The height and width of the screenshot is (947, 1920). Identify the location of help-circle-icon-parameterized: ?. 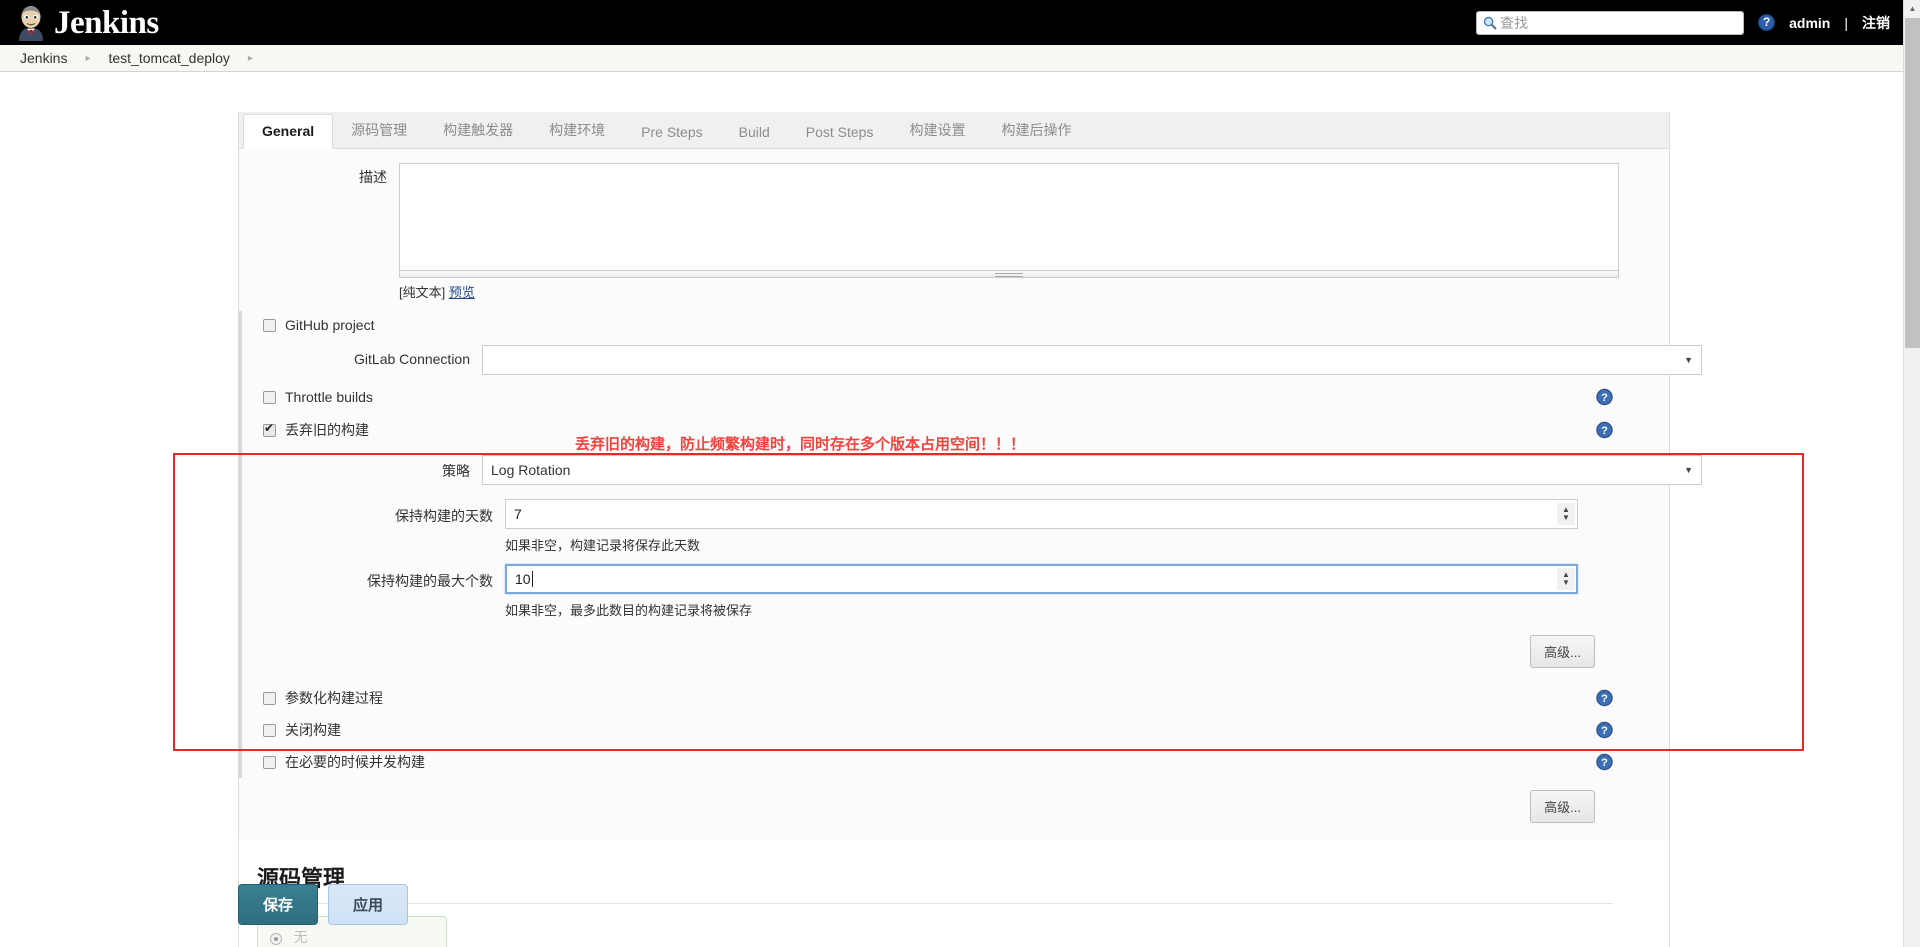
(1604, 698).